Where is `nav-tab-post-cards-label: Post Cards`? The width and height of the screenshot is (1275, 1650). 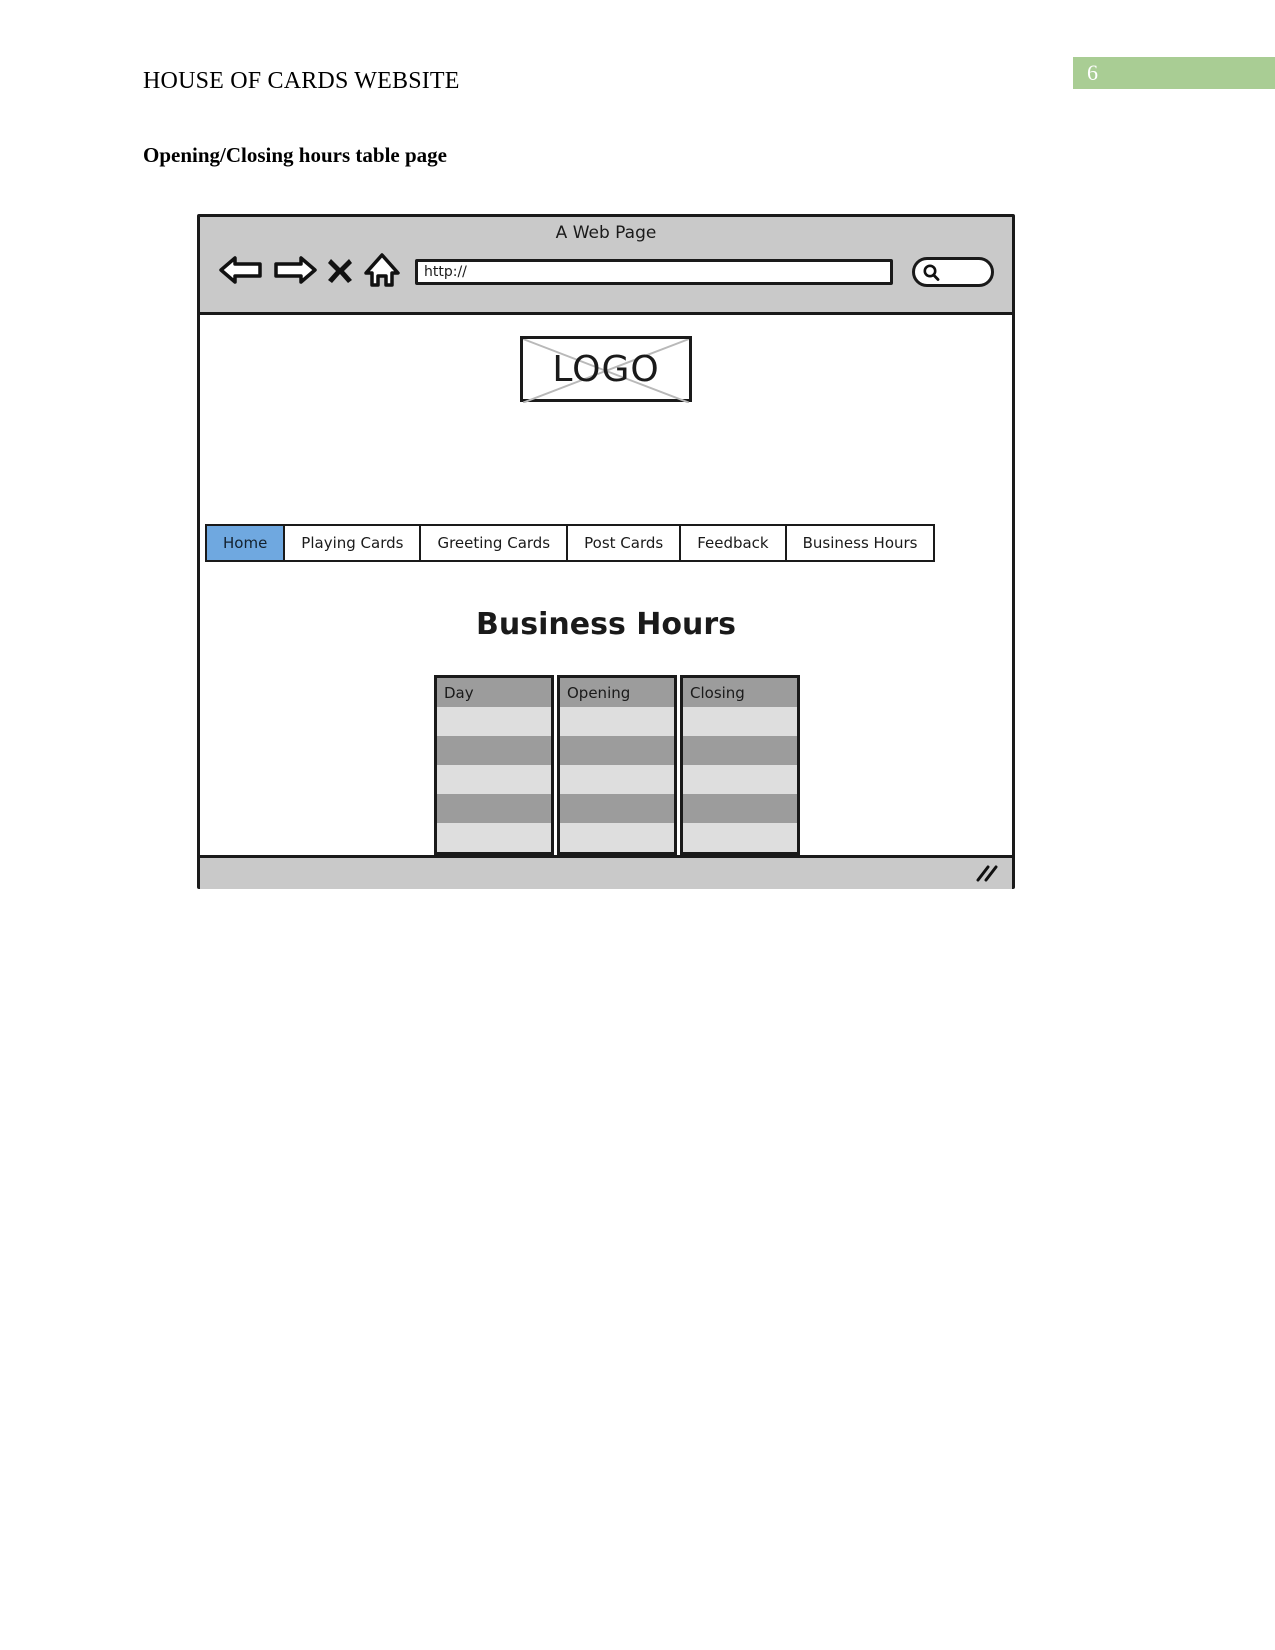
nav-tab-post-cards-label: Post Cards is located at coordinates (624, 543).